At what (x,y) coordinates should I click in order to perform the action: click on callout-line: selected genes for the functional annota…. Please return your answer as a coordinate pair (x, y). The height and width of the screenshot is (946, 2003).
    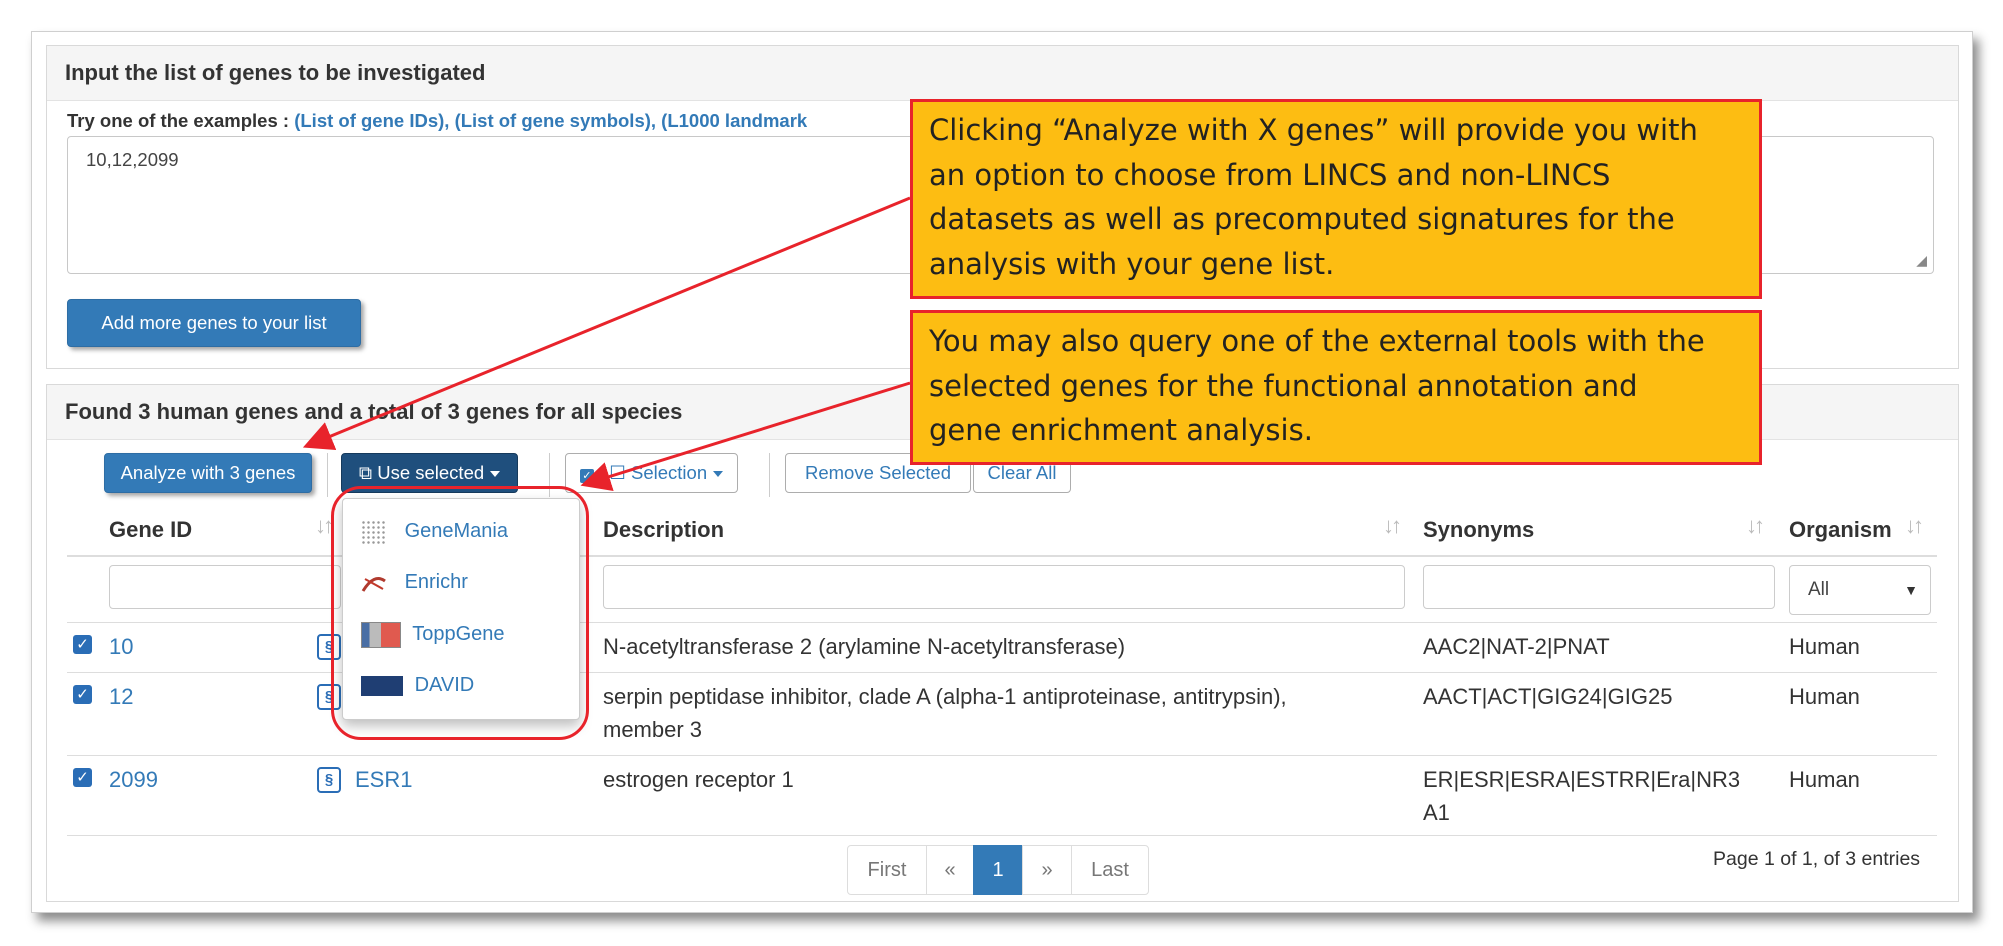
    Looking at the image, I should click on (1283, 385).